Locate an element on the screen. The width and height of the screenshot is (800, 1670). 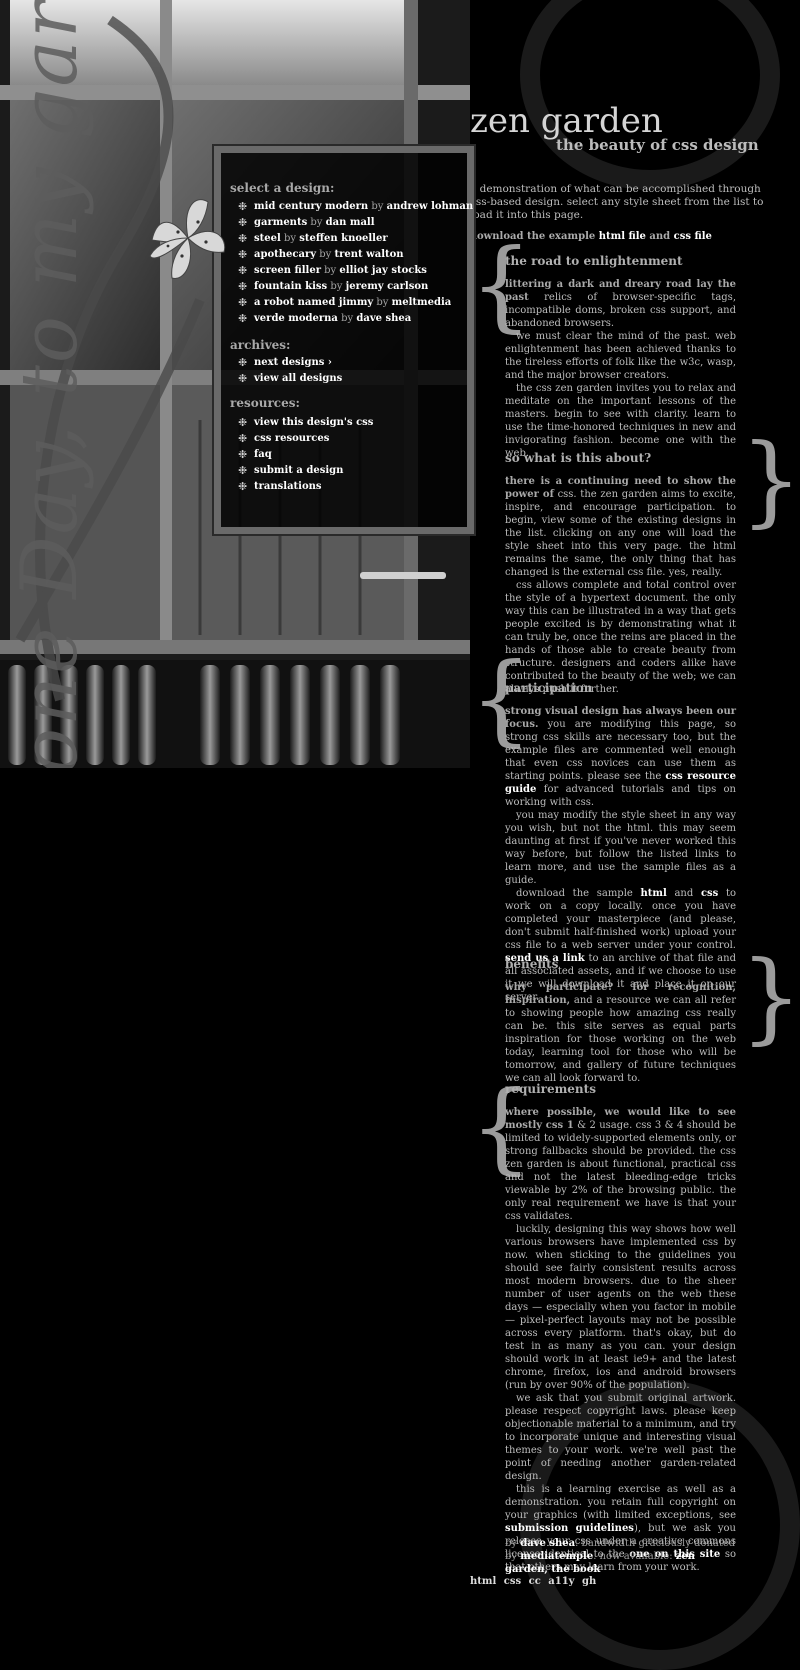
design-name-link: screen filler is located at coordinates (287, 270).